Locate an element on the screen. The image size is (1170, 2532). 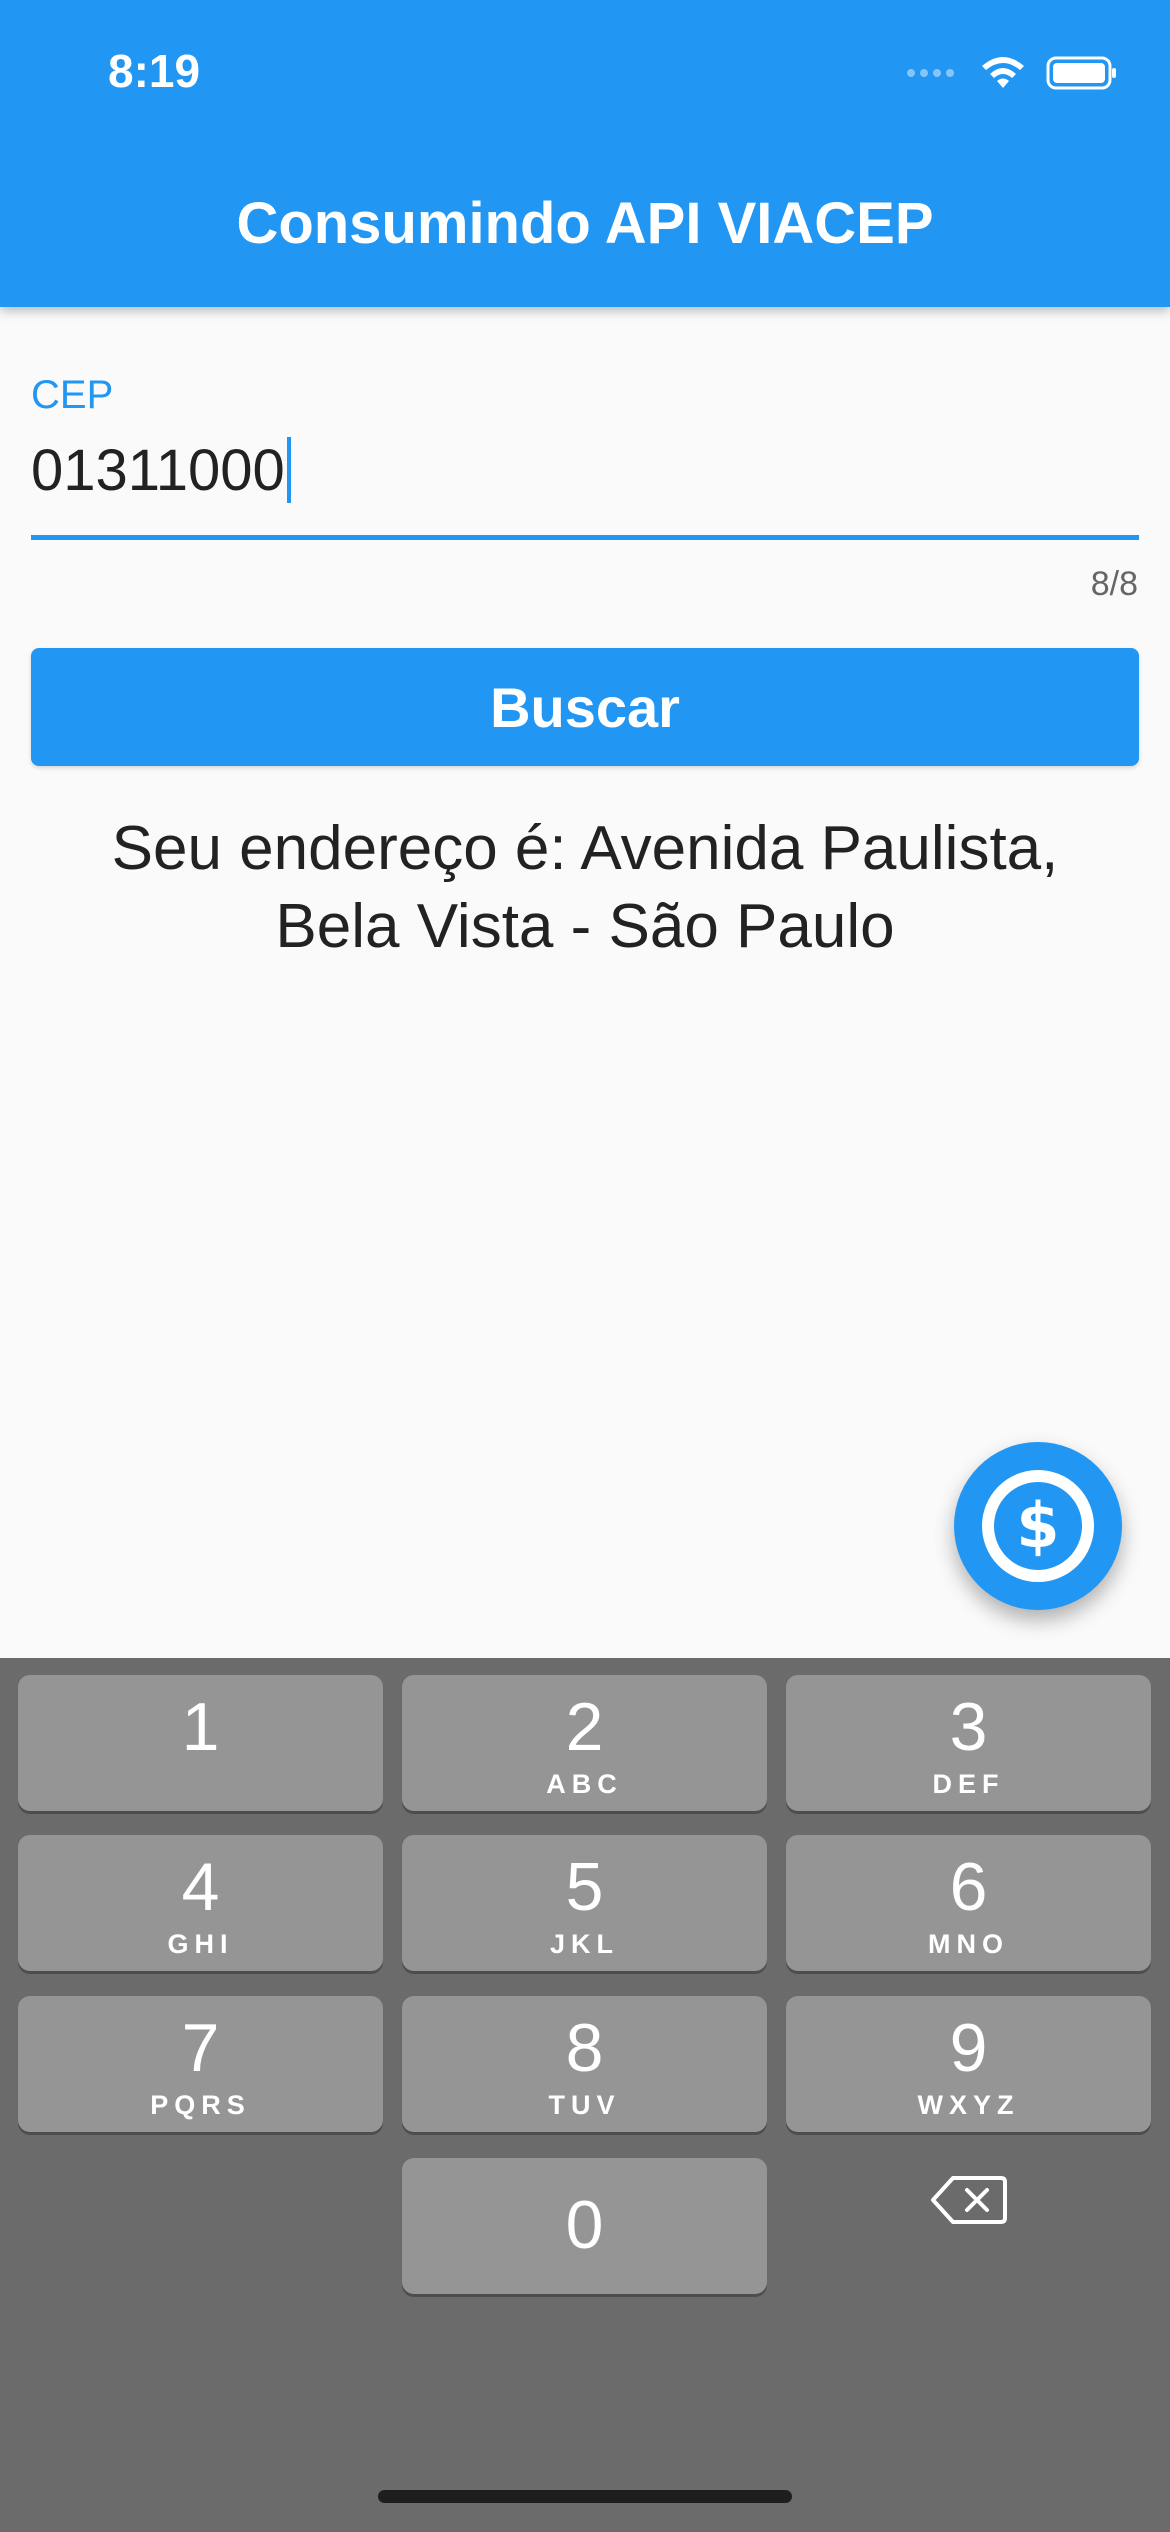
key-6: 6 MNO is located at coordinates (968, 1903).